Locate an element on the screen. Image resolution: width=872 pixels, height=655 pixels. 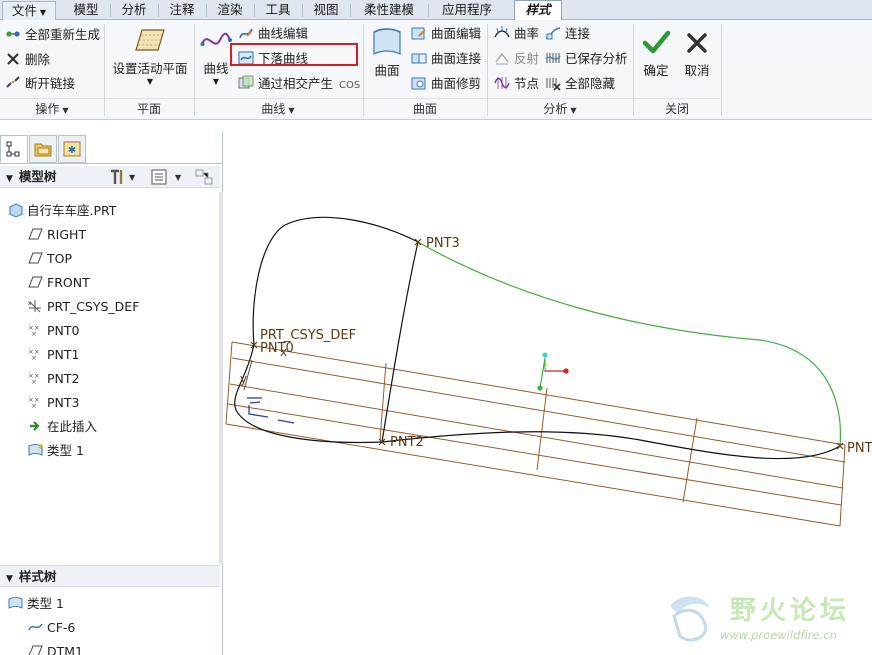
tree-item-style-feature: ✱ 类型 1 is located at coordinates (56, 451).